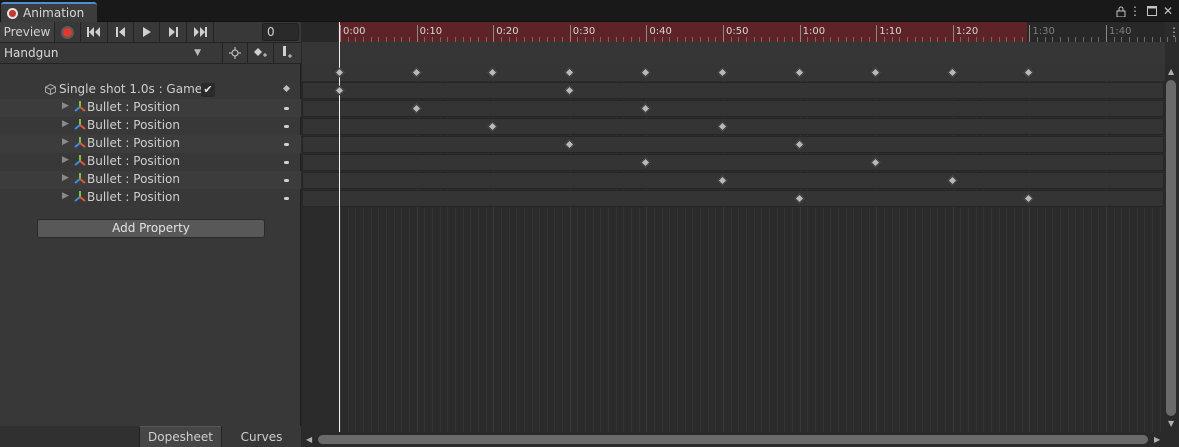  Describe the element at coordinates (1168, 11) in the screenshot. I see `close-icon: ✕` at that location.